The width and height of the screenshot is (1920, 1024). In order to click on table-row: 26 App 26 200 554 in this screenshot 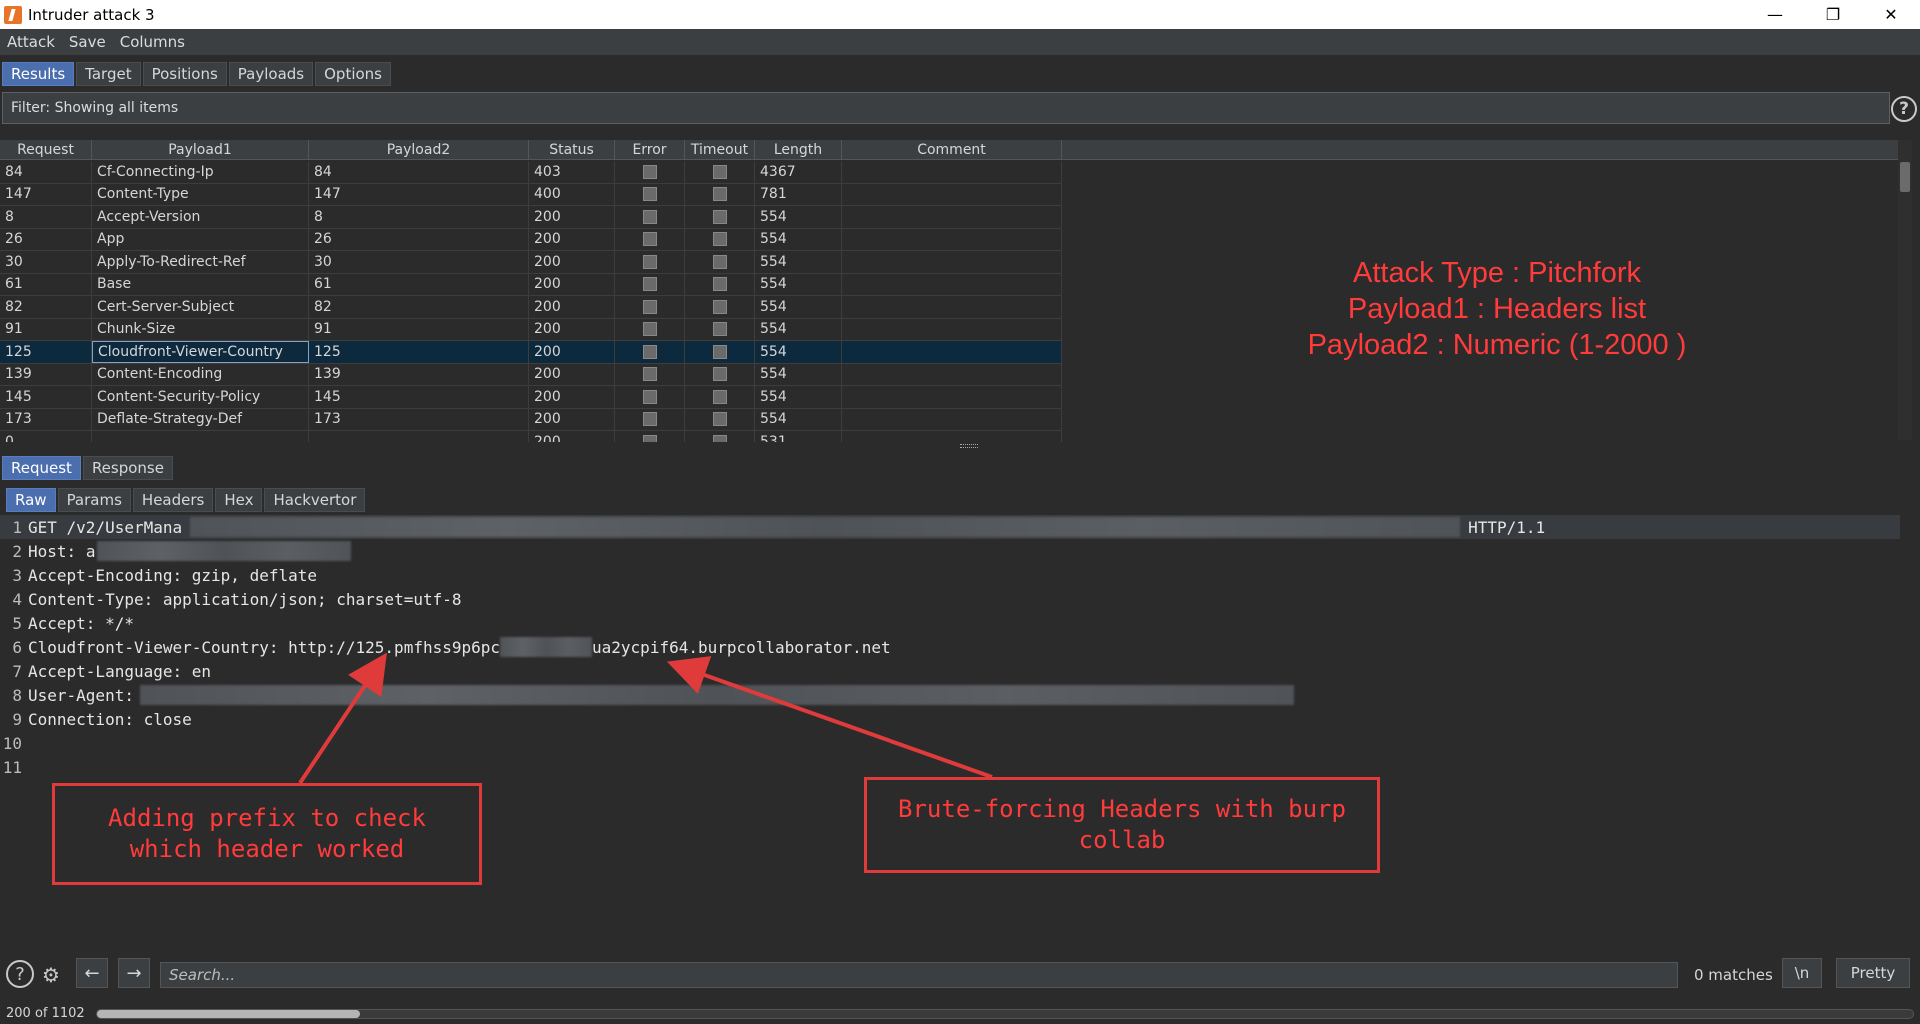, I will do `click(531, 239)`.